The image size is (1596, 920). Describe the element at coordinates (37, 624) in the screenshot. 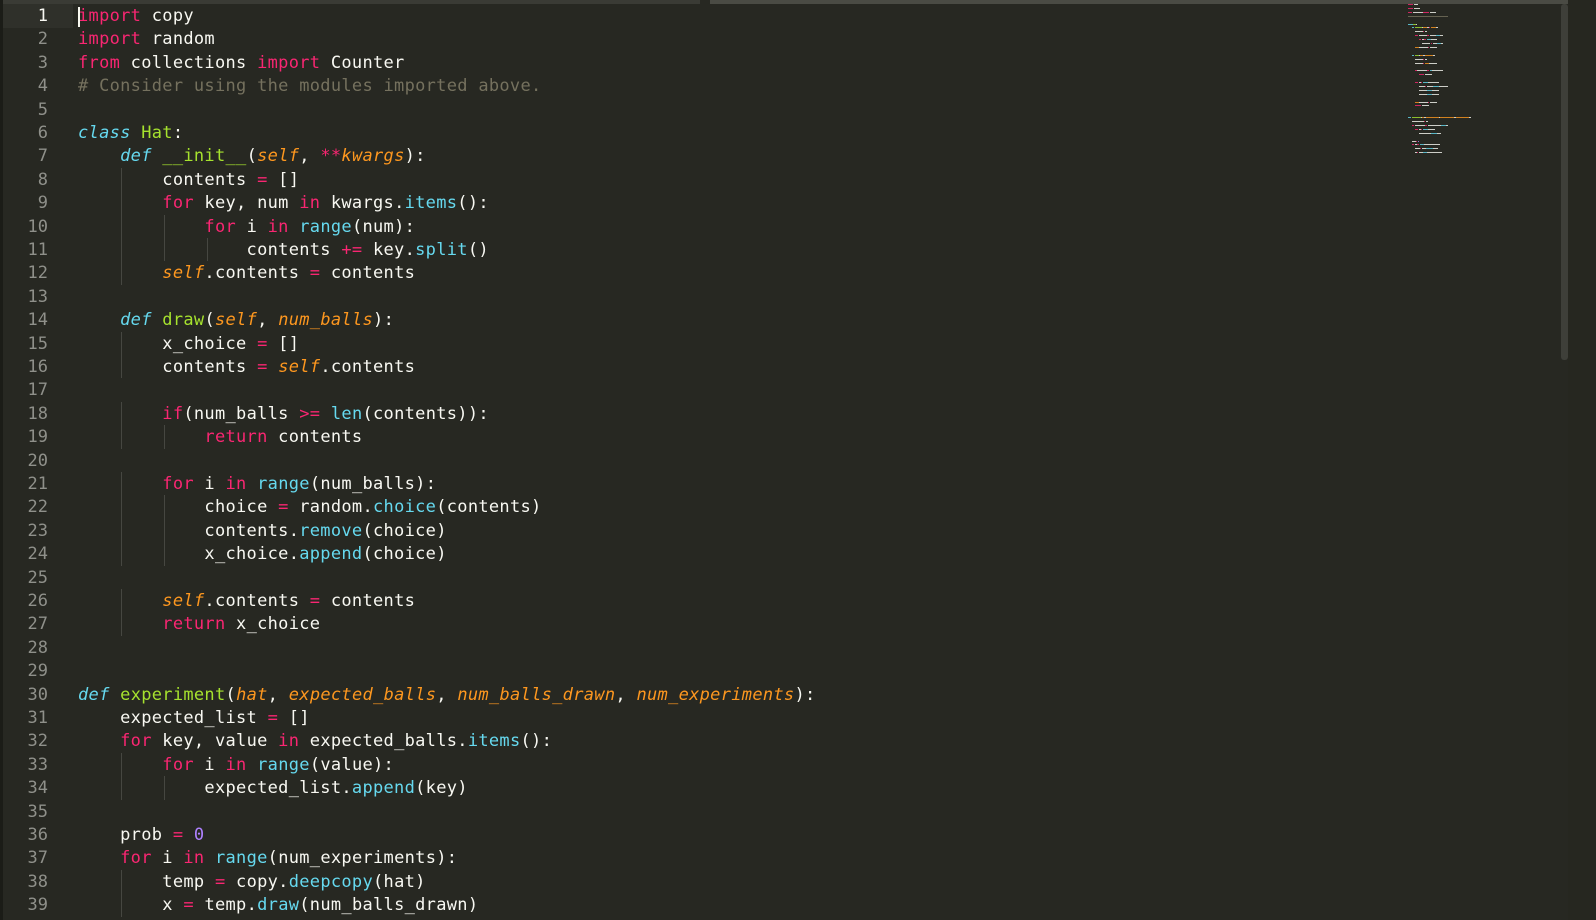

I see `line-number: 27` at that location.